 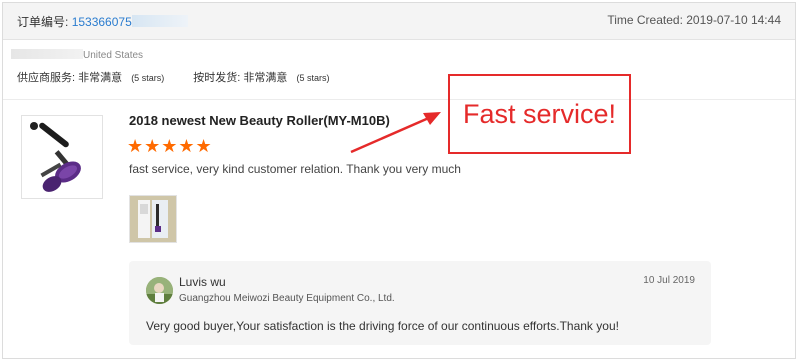 I want to click on seller-avatar, so click(x=159, y=290).